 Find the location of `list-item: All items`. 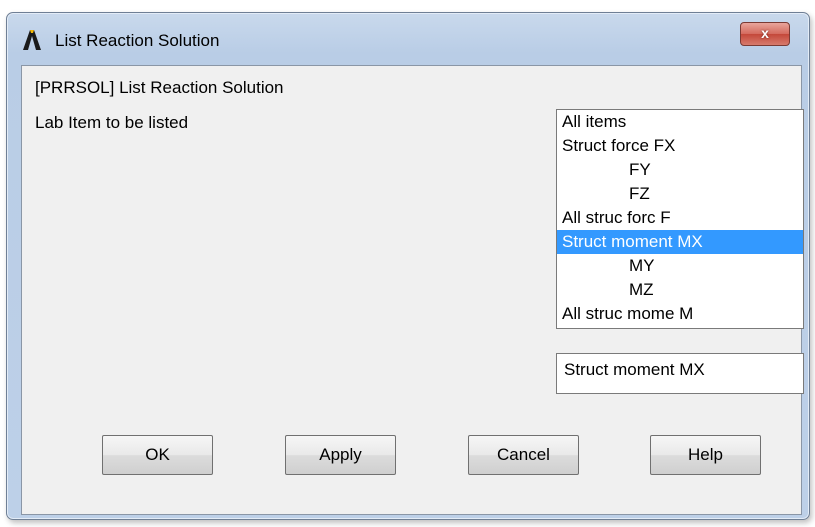

list-item: All items is located at coordinates (680, 122).